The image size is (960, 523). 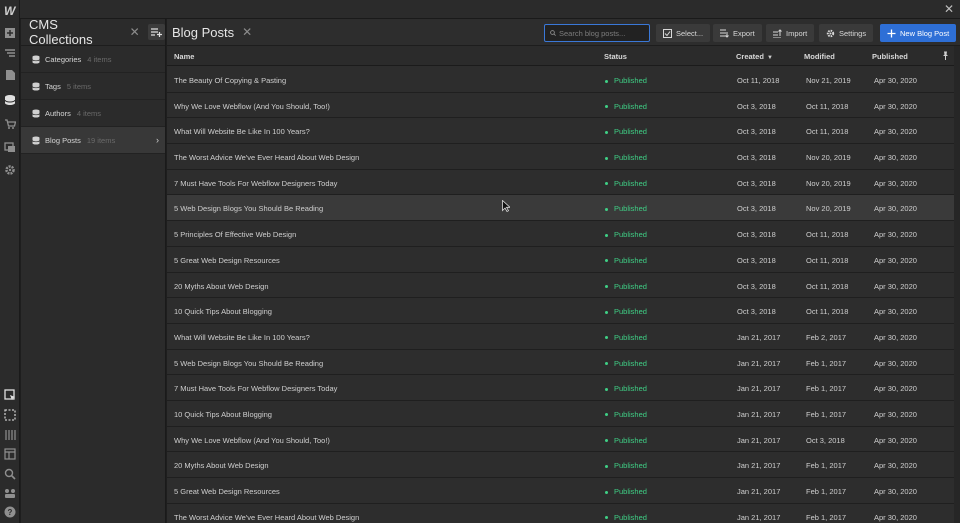 What do you see at coordinates (945, 55) in the screenshot?
I see `pin-icon` at bounding box center [945, 55].